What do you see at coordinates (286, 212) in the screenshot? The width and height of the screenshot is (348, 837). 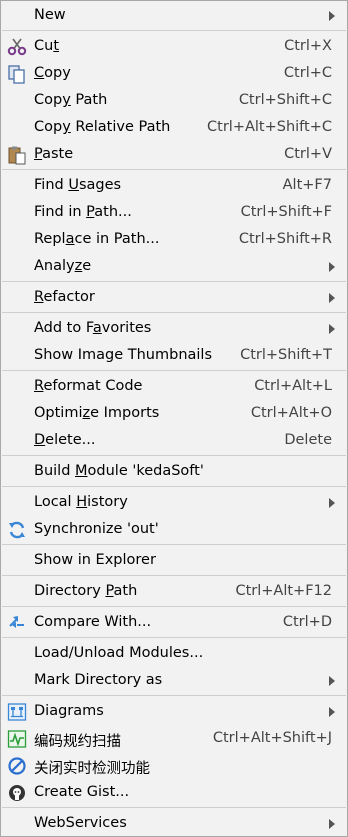 I see `shortcut-label: Ctrl+Shift+F` at bounding box center [286, 212].